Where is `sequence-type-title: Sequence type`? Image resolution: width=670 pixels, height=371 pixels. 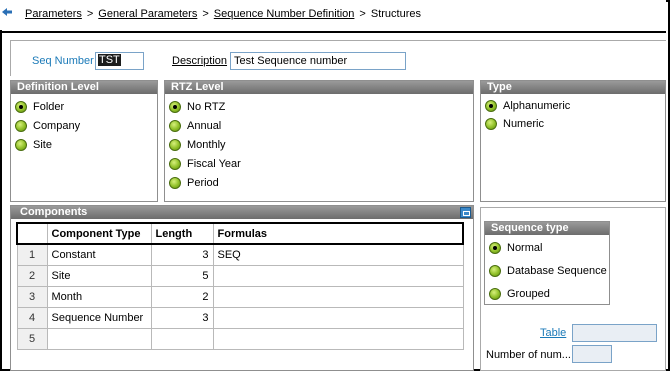
sequence-type-title: Sequence type is located at coordinates (547, 228).